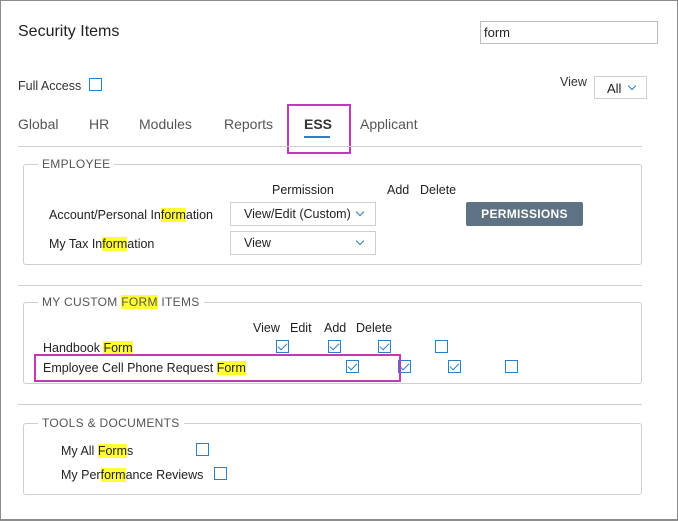 The height and width of the screenshot is (521, 678). Describe the element at coordinates (330, 146) in the screenshot. I see `tabs-divider` at that location.